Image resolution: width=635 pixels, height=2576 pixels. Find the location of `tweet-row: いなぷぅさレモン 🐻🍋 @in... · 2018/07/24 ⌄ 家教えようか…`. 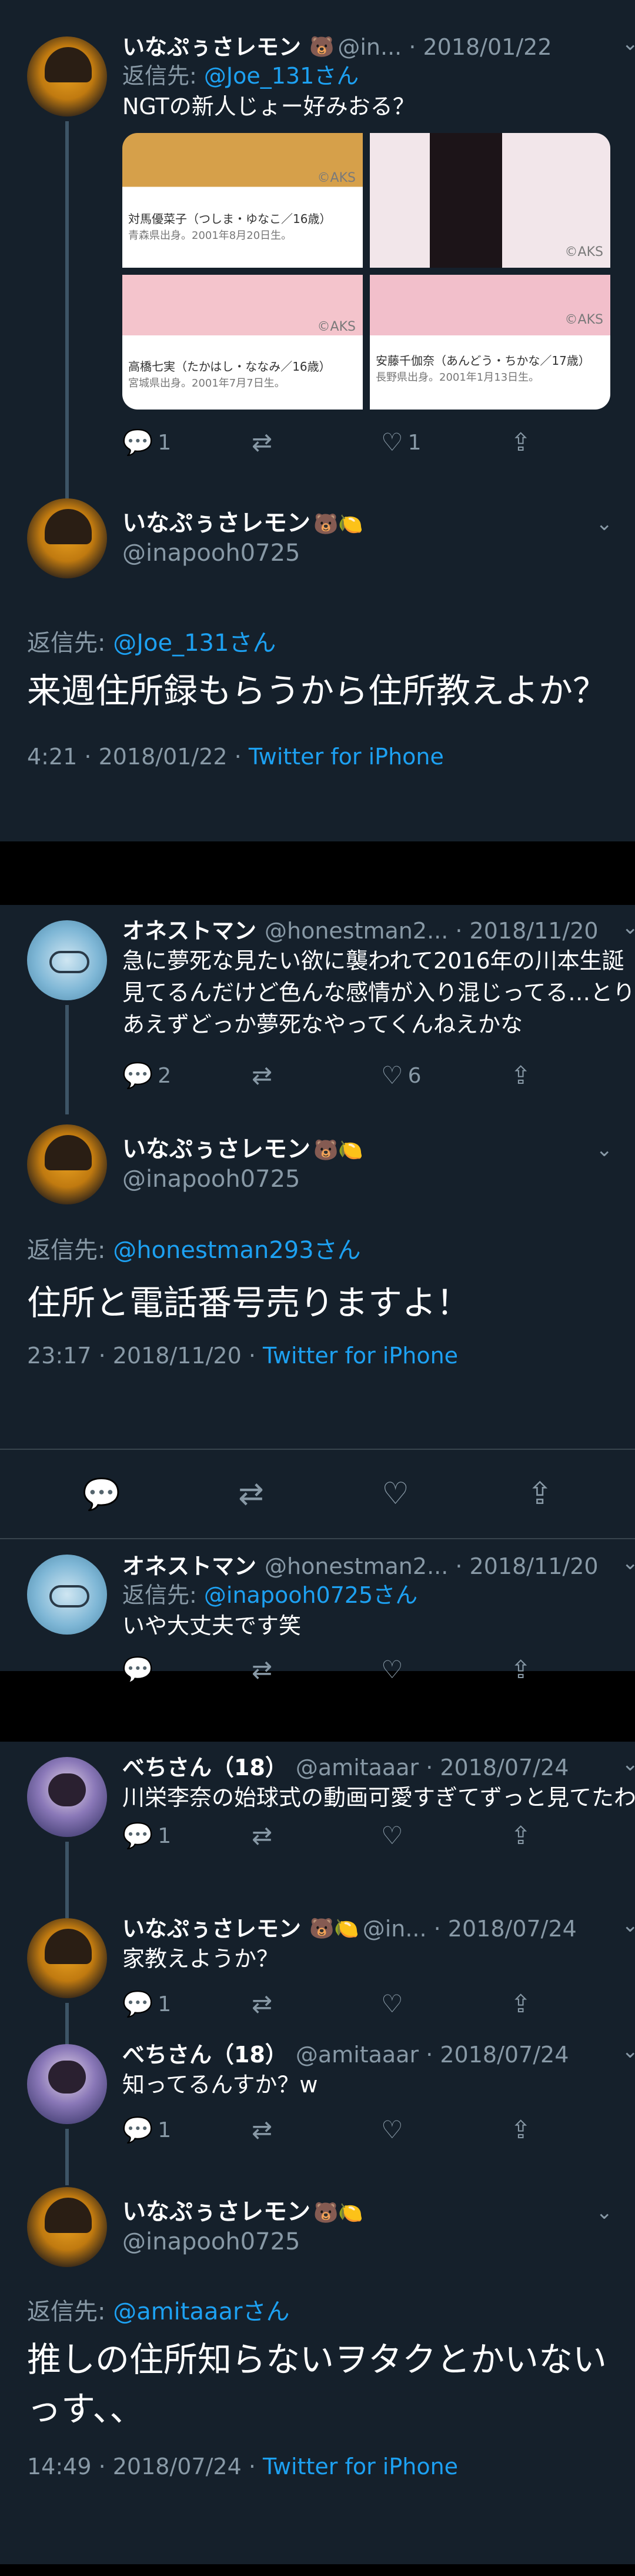

tweet-row: いなぷぅさレモン 🐻🍋 @in... · 2018/07/24 ⌄ 家教えようか… is located at coordinates (317, 1971).